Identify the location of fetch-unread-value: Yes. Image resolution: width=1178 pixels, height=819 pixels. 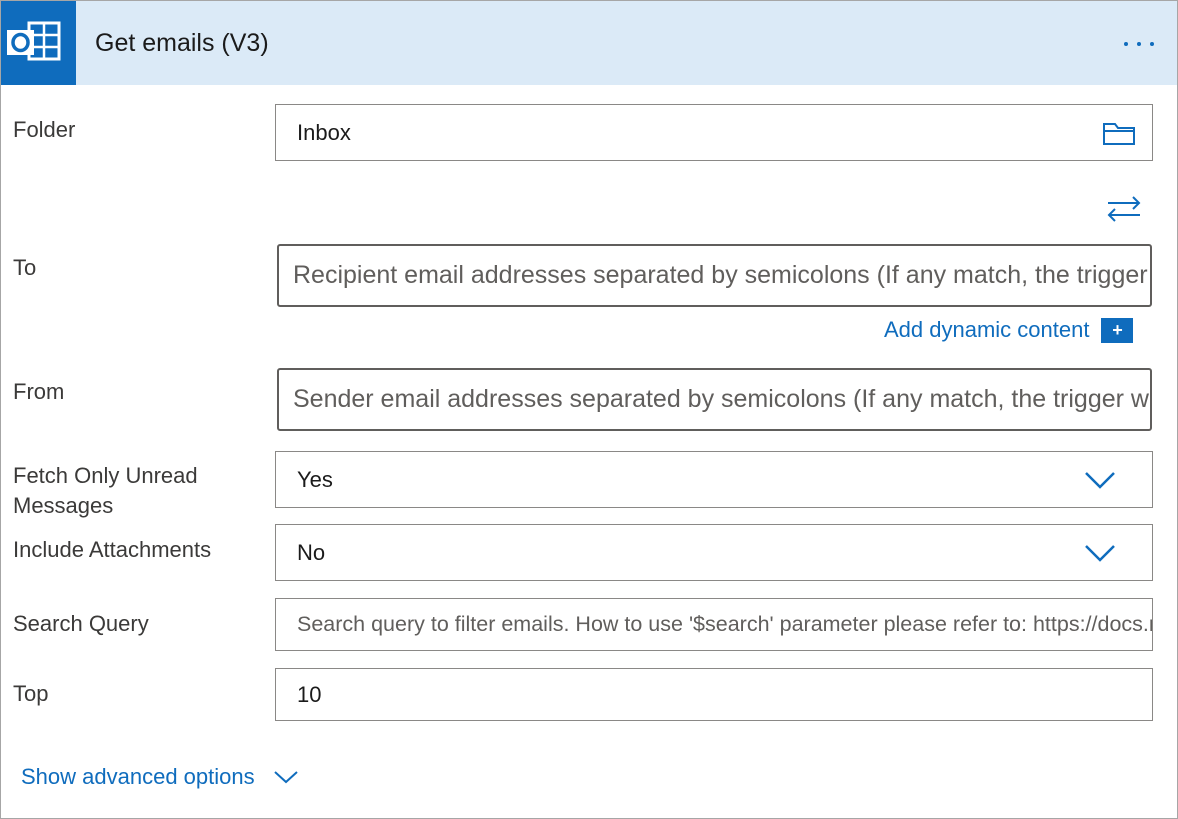
(315, 479).